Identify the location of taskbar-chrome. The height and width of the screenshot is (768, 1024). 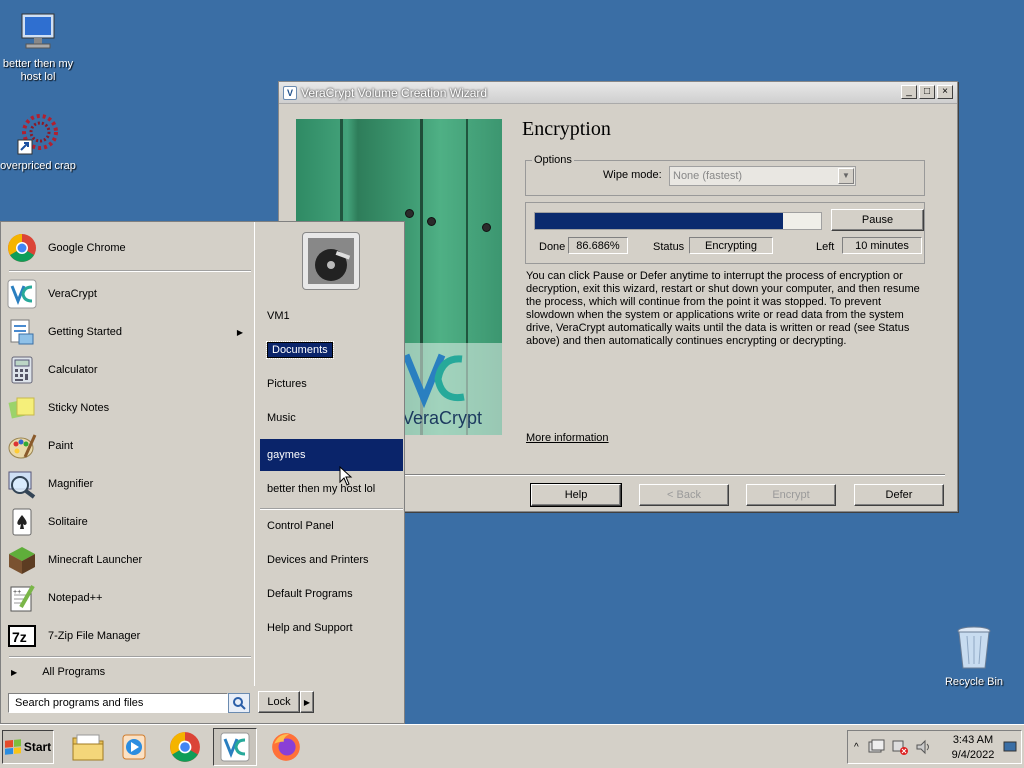
(185, 747).